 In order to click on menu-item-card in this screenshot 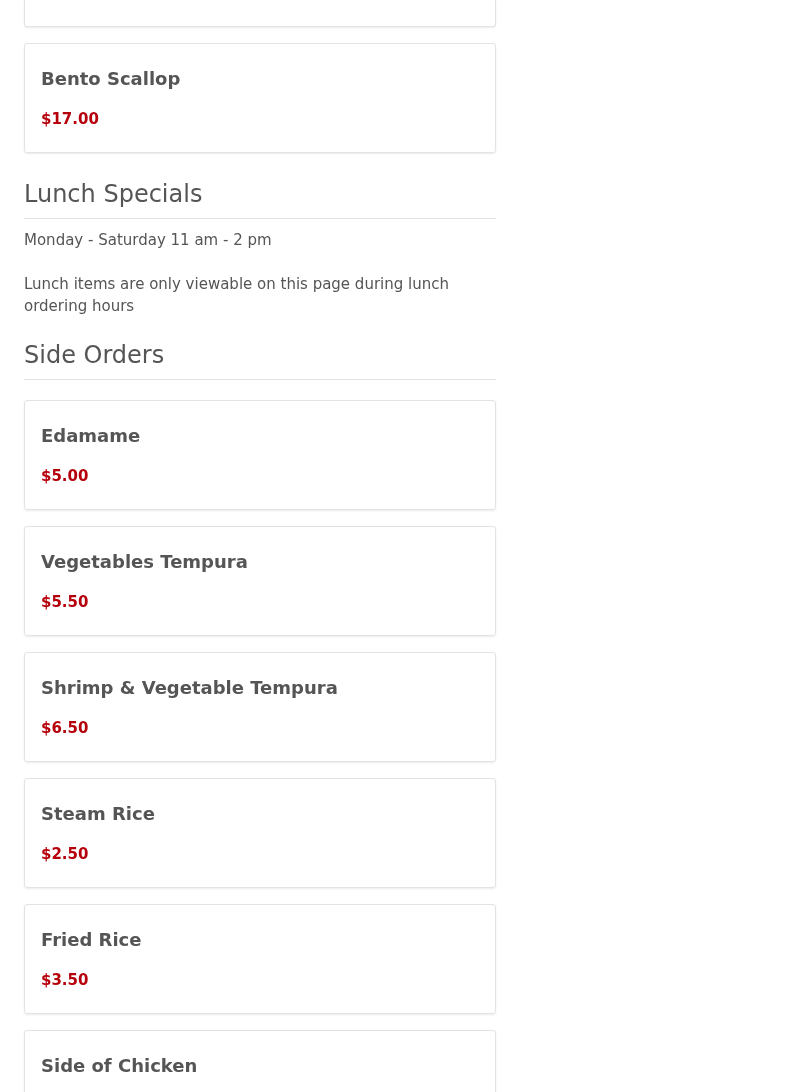, I will do `click(260, 13)`.